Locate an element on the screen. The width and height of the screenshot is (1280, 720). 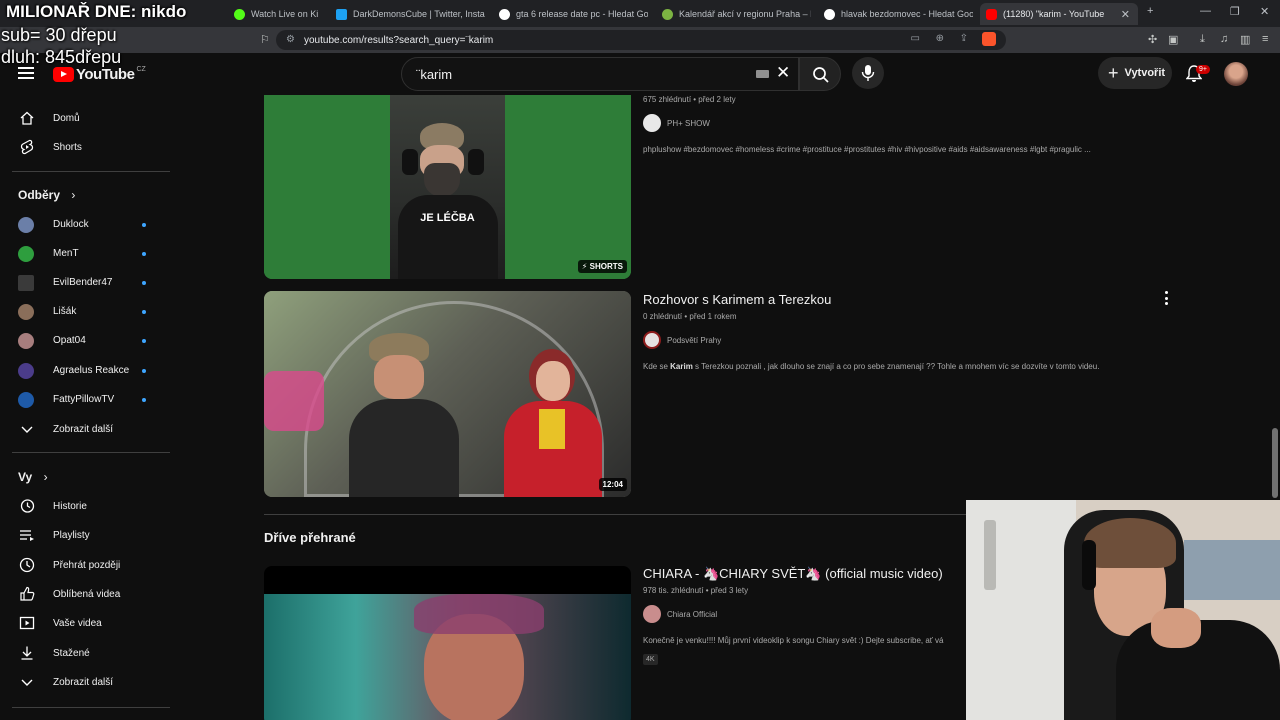
thumbnail-caption: JE LÉČBA is located at coordinates (447, 218).